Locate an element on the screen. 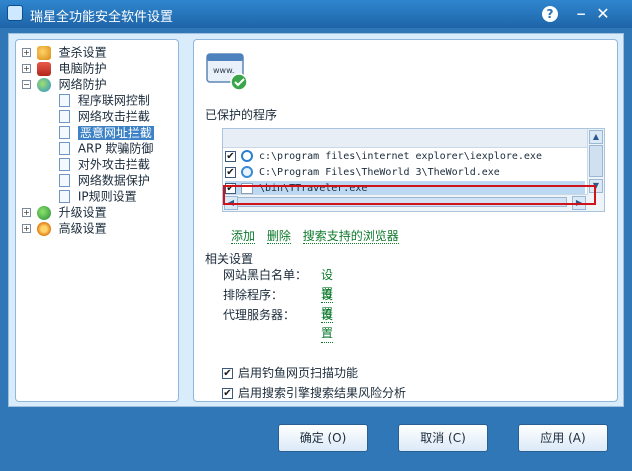 This screenshot has width=632, height=471. search-risk-analysis-option: ✔ 启用搜索引擎搜索结果风险分析 is located at coordinates (314, 393).